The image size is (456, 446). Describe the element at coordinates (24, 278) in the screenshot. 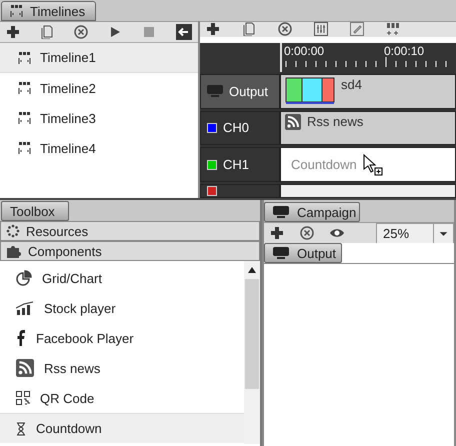

I see `pie-chart-icon` at that location.